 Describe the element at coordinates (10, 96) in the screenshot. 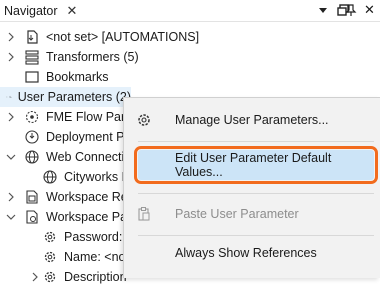

I see `user-parameters-icon` at that location.